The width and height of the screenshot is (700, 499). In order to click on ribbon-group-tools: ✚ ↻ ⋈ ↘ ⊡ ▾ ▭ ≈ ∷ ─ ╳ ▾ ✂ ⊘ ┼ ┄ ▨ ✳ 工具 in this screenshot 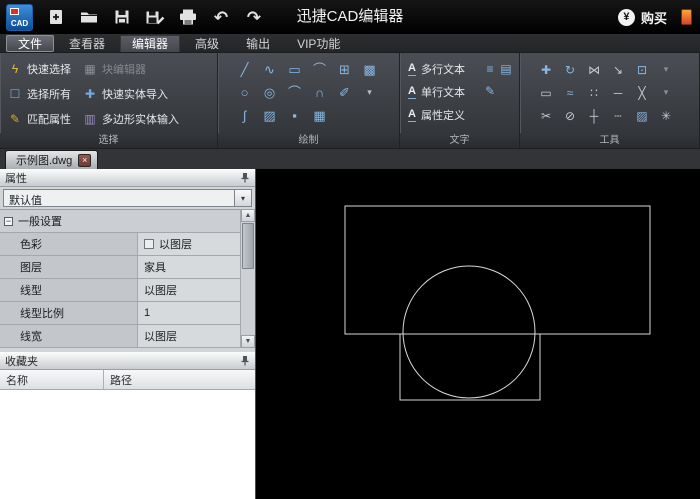, I will do `click(610, 100)`.